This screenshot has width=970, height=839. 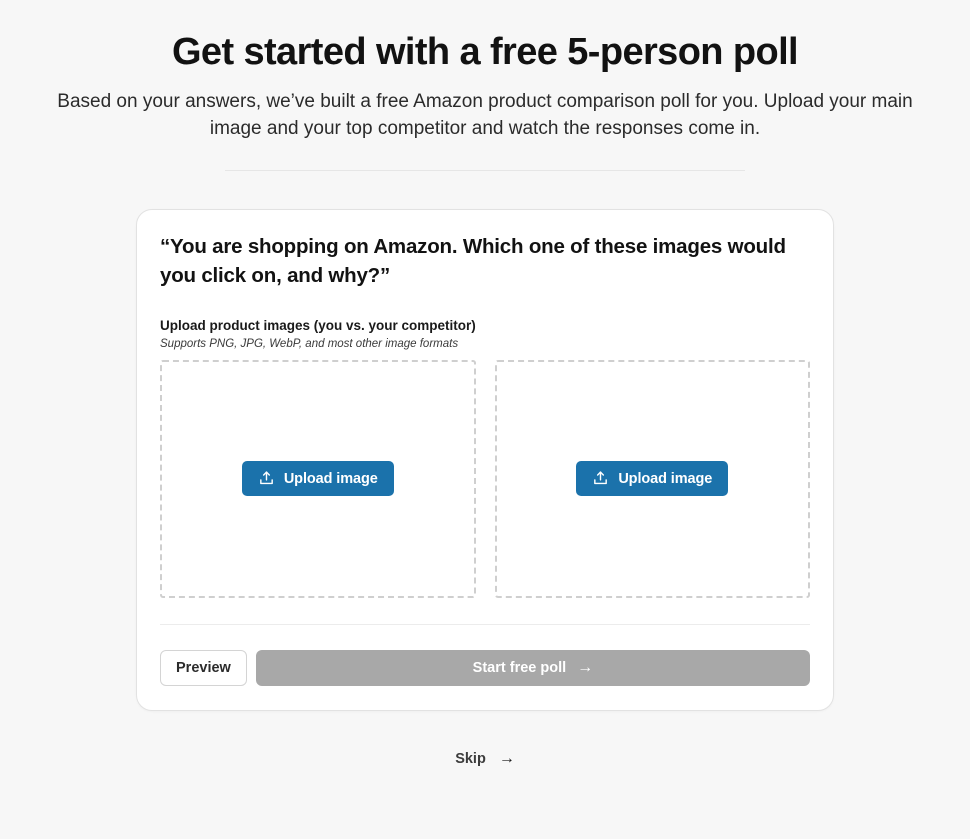 What do you see at coordinates (485, 52) in the screenshot?
I see `page-title: Get started with a free 5-person poll` at bounding box center [485, 52].